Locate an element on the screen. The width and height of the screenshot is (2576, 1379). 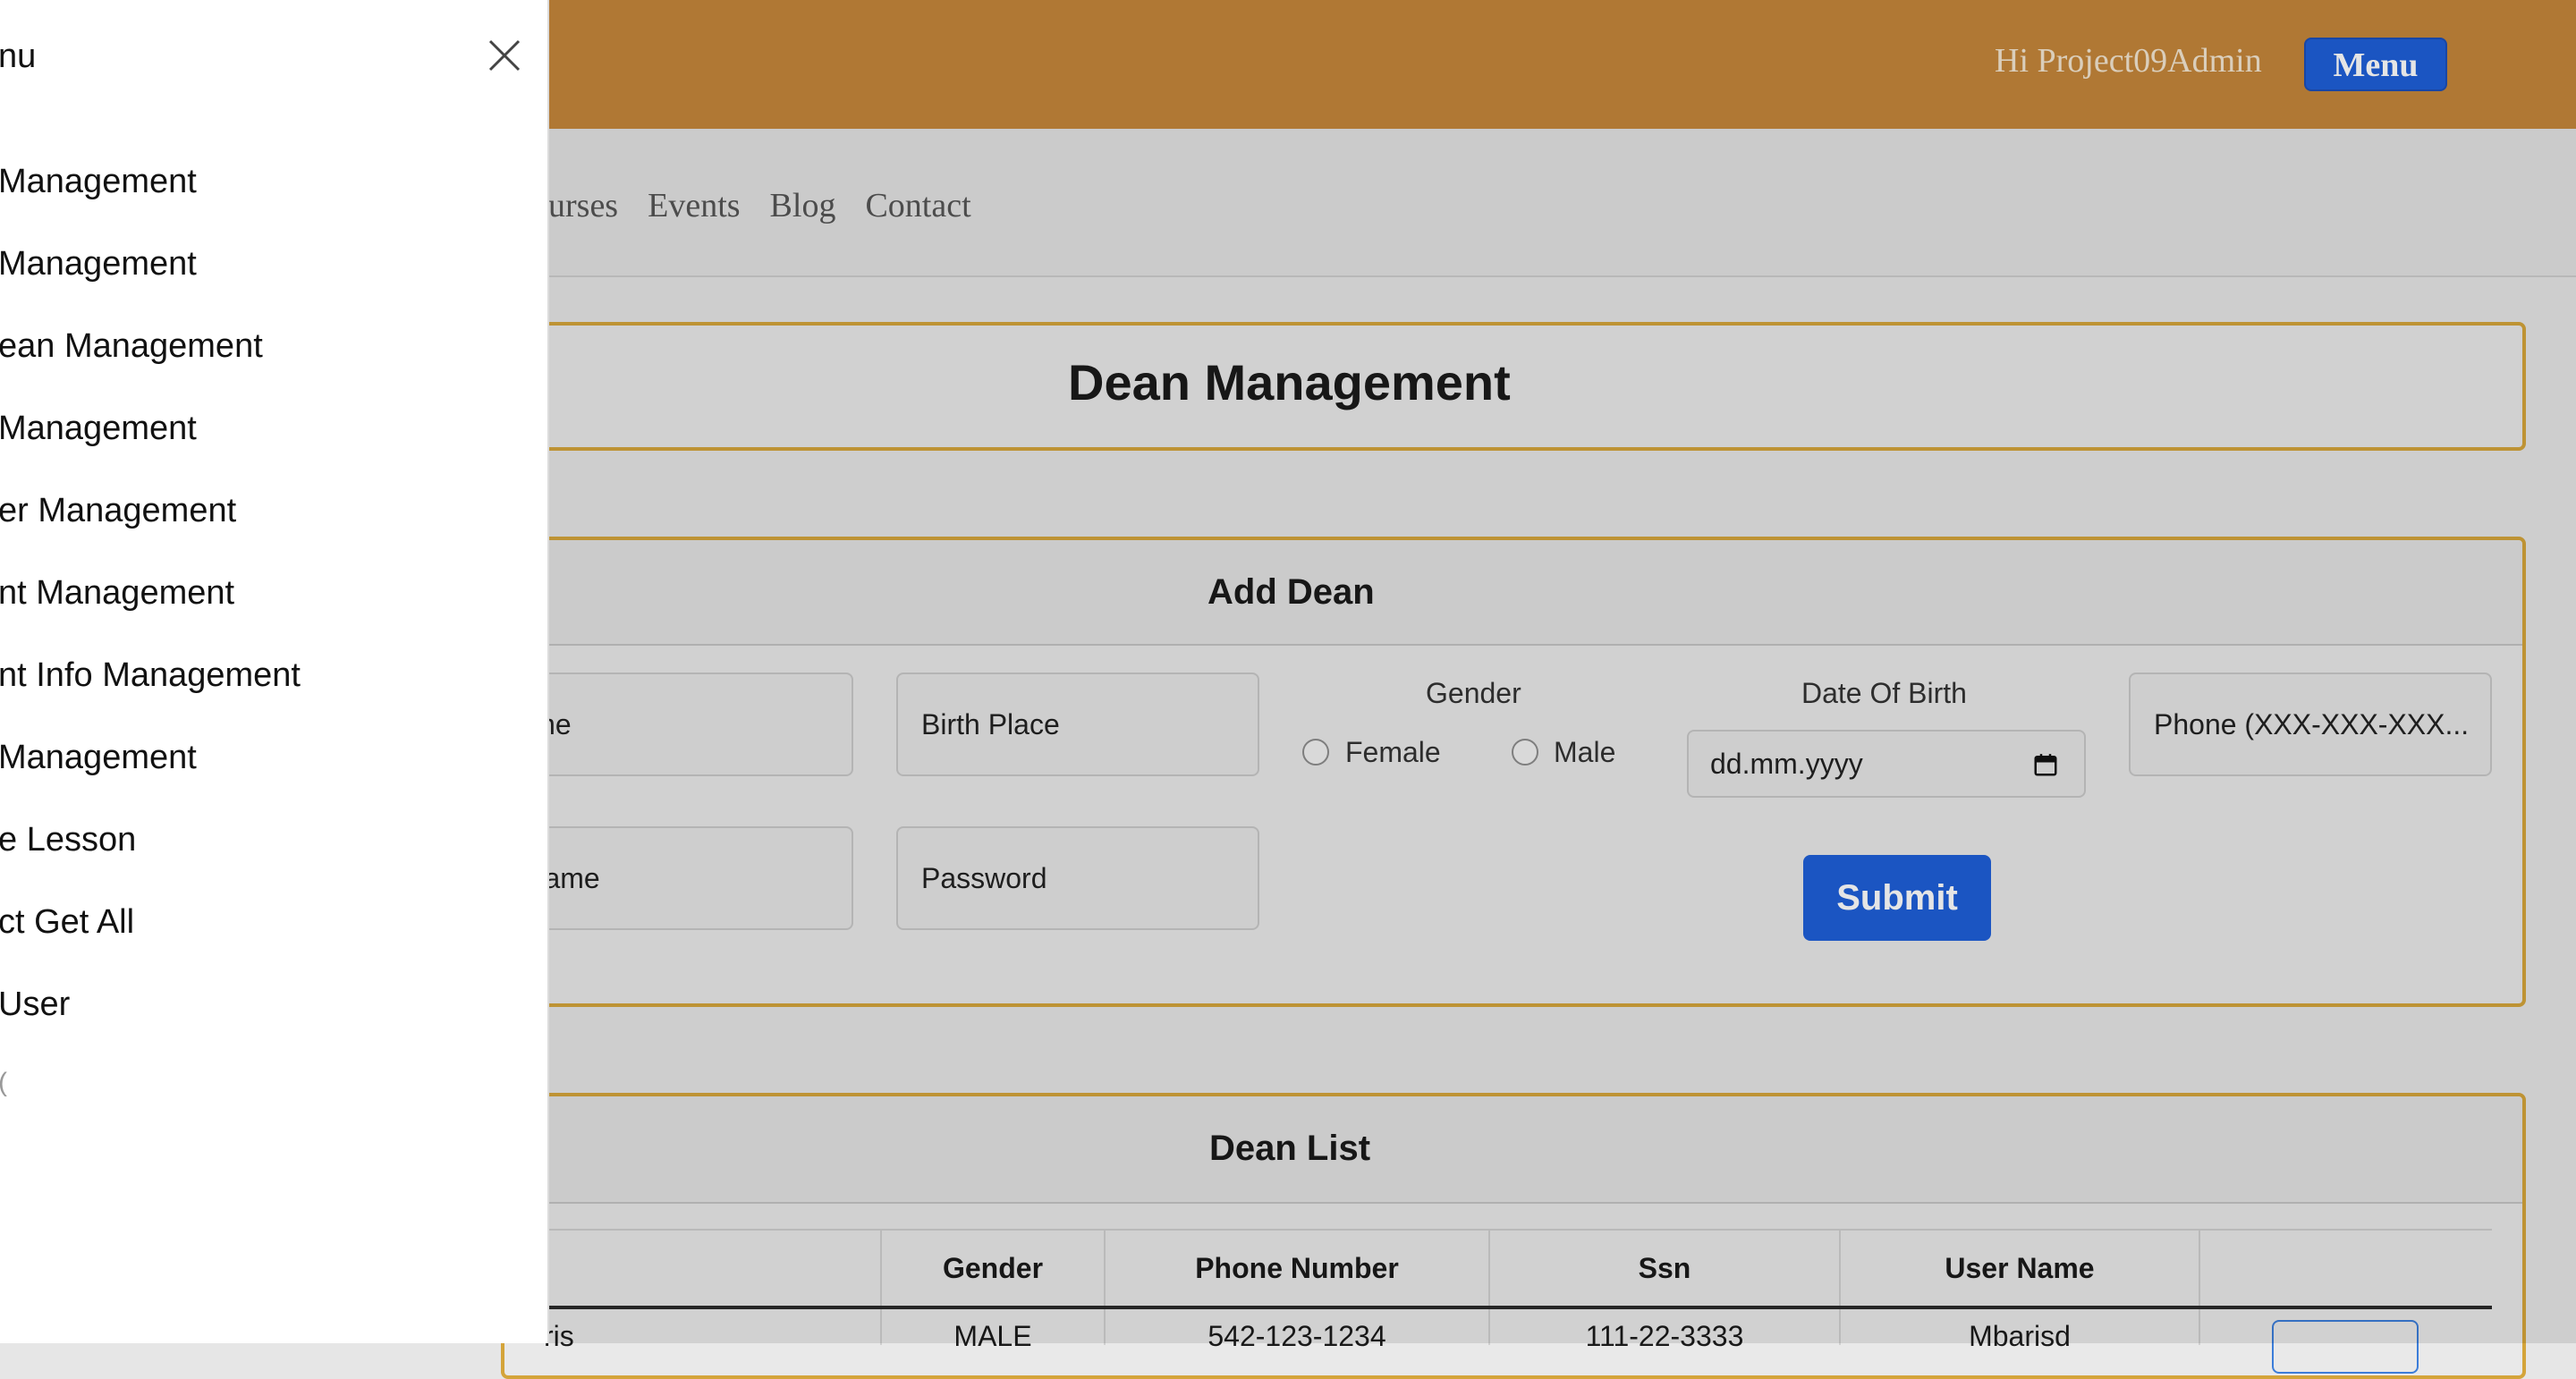
menu-item-user: User is located at coordinates (35, 1005).